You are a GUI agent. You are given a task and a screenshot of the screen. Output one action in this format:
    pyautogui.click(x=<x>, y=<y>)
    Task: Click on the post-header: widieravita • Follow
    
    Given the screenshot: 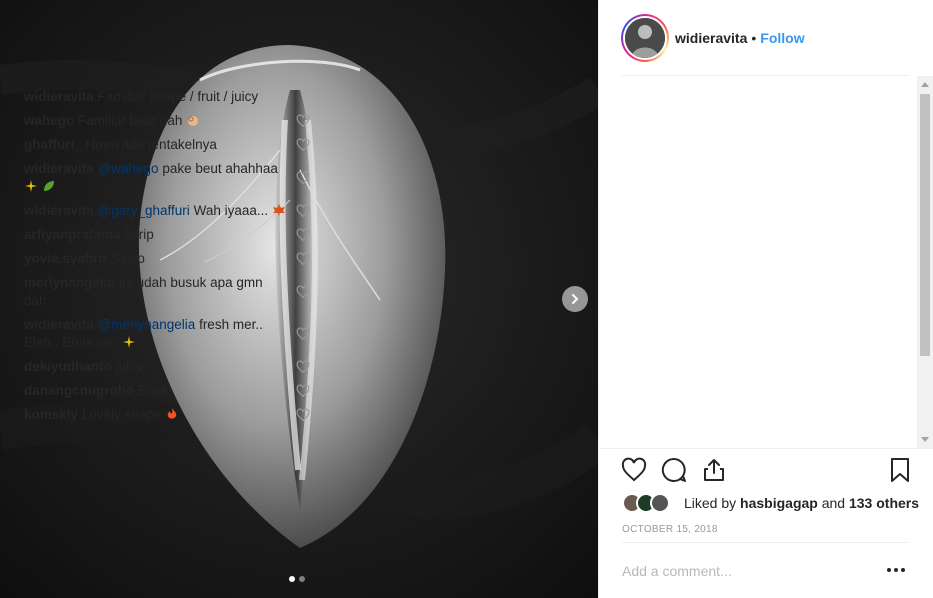 What is the action you would take?
    pyautogui.click(x=766, y=38)
    